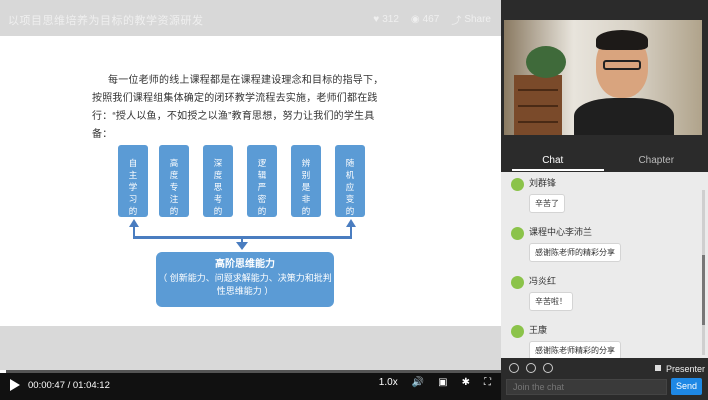 The image size is (708, 400). I want to click on play-icon, so click(15, 385).